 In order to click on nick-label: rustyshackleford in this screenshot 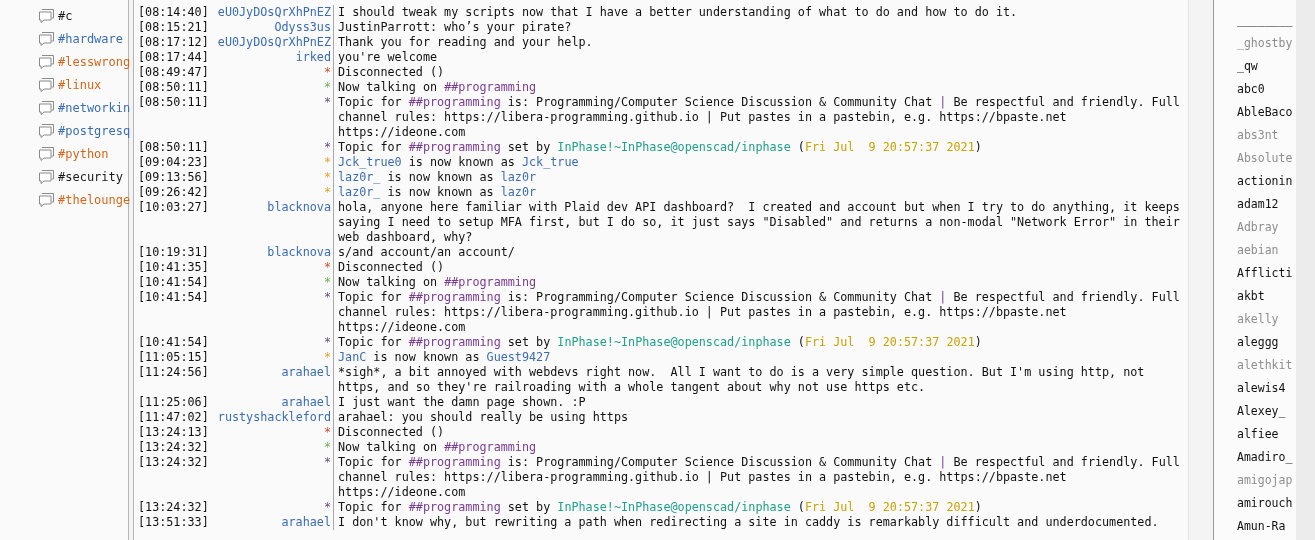, I will do `click(274, 417)`.